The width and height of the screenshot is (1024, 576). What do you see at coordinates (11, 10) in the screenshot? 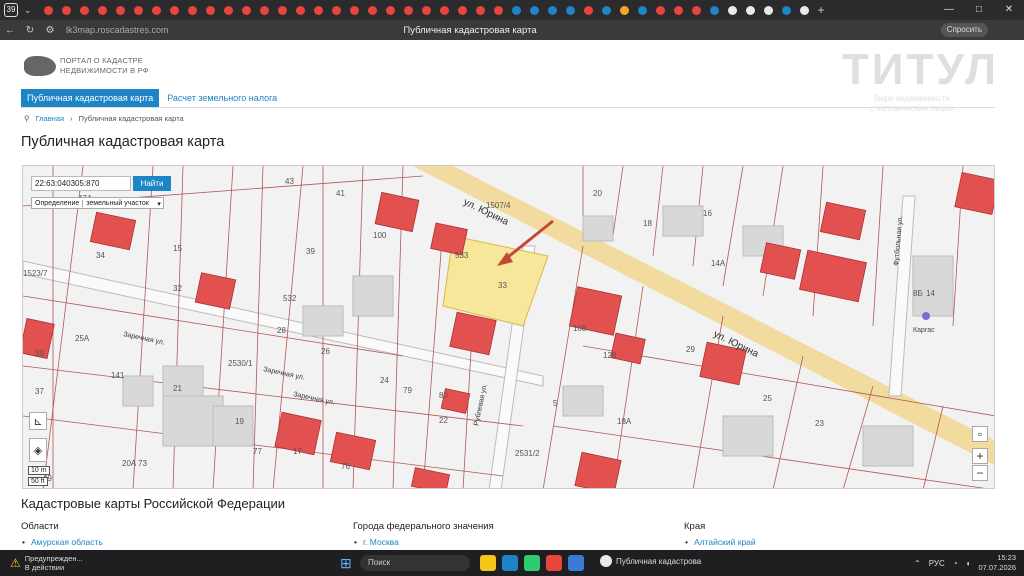
I see `tab-count: 39` at bounding box center [11, 10].